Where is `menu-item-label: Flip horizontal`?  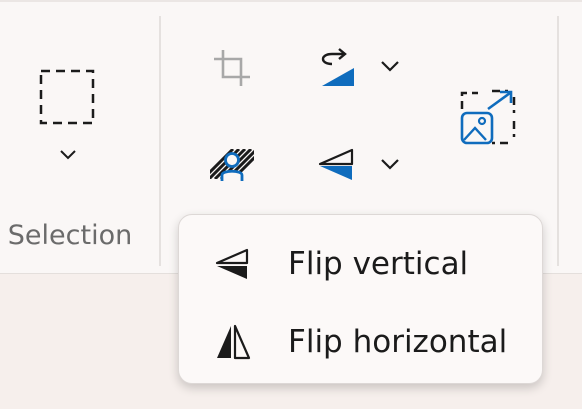
menu-item-label: Flip horizontal is located at coordinates (398, 342).